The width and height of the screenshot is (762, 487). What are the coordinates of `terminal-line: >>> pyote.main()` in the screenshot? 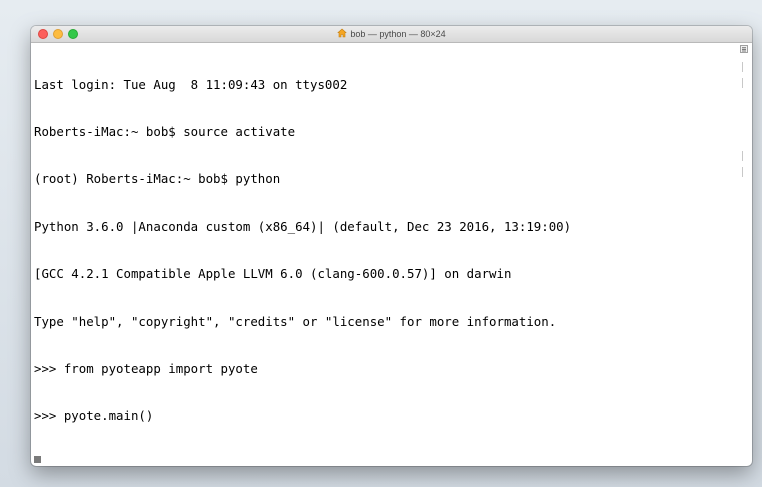 It's located at (94, 416).